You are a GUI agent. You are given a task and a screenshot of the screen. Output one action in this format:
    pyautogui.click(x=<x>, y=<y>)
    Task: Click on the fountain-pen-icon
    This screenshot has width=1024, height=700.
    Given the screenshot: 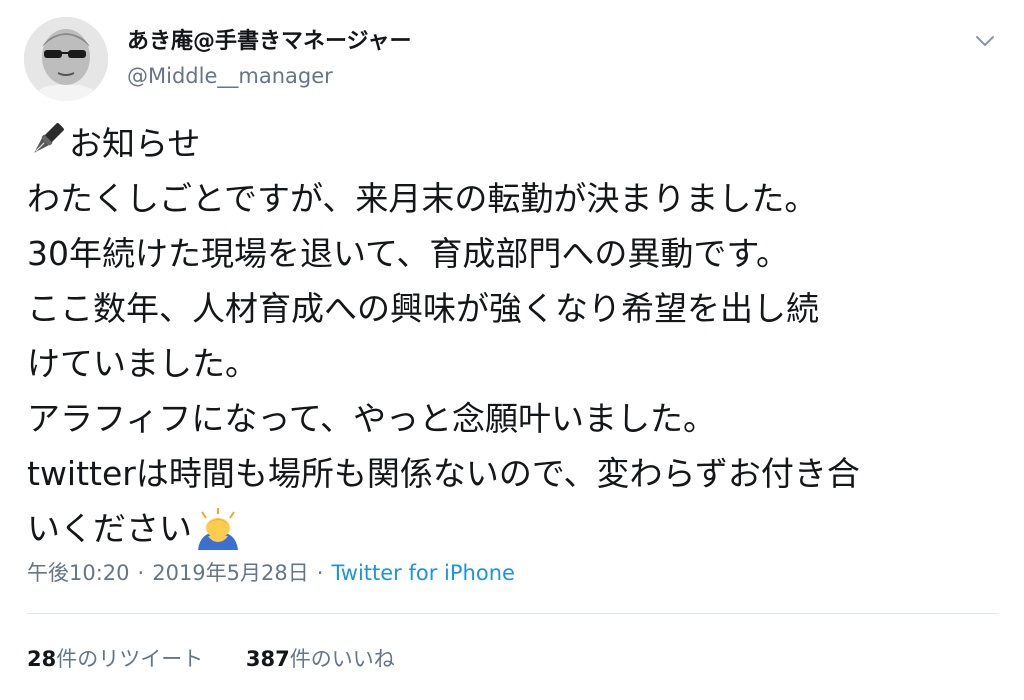 What is the action you would take?
    pyautogui.click(x=47, y=140)
    